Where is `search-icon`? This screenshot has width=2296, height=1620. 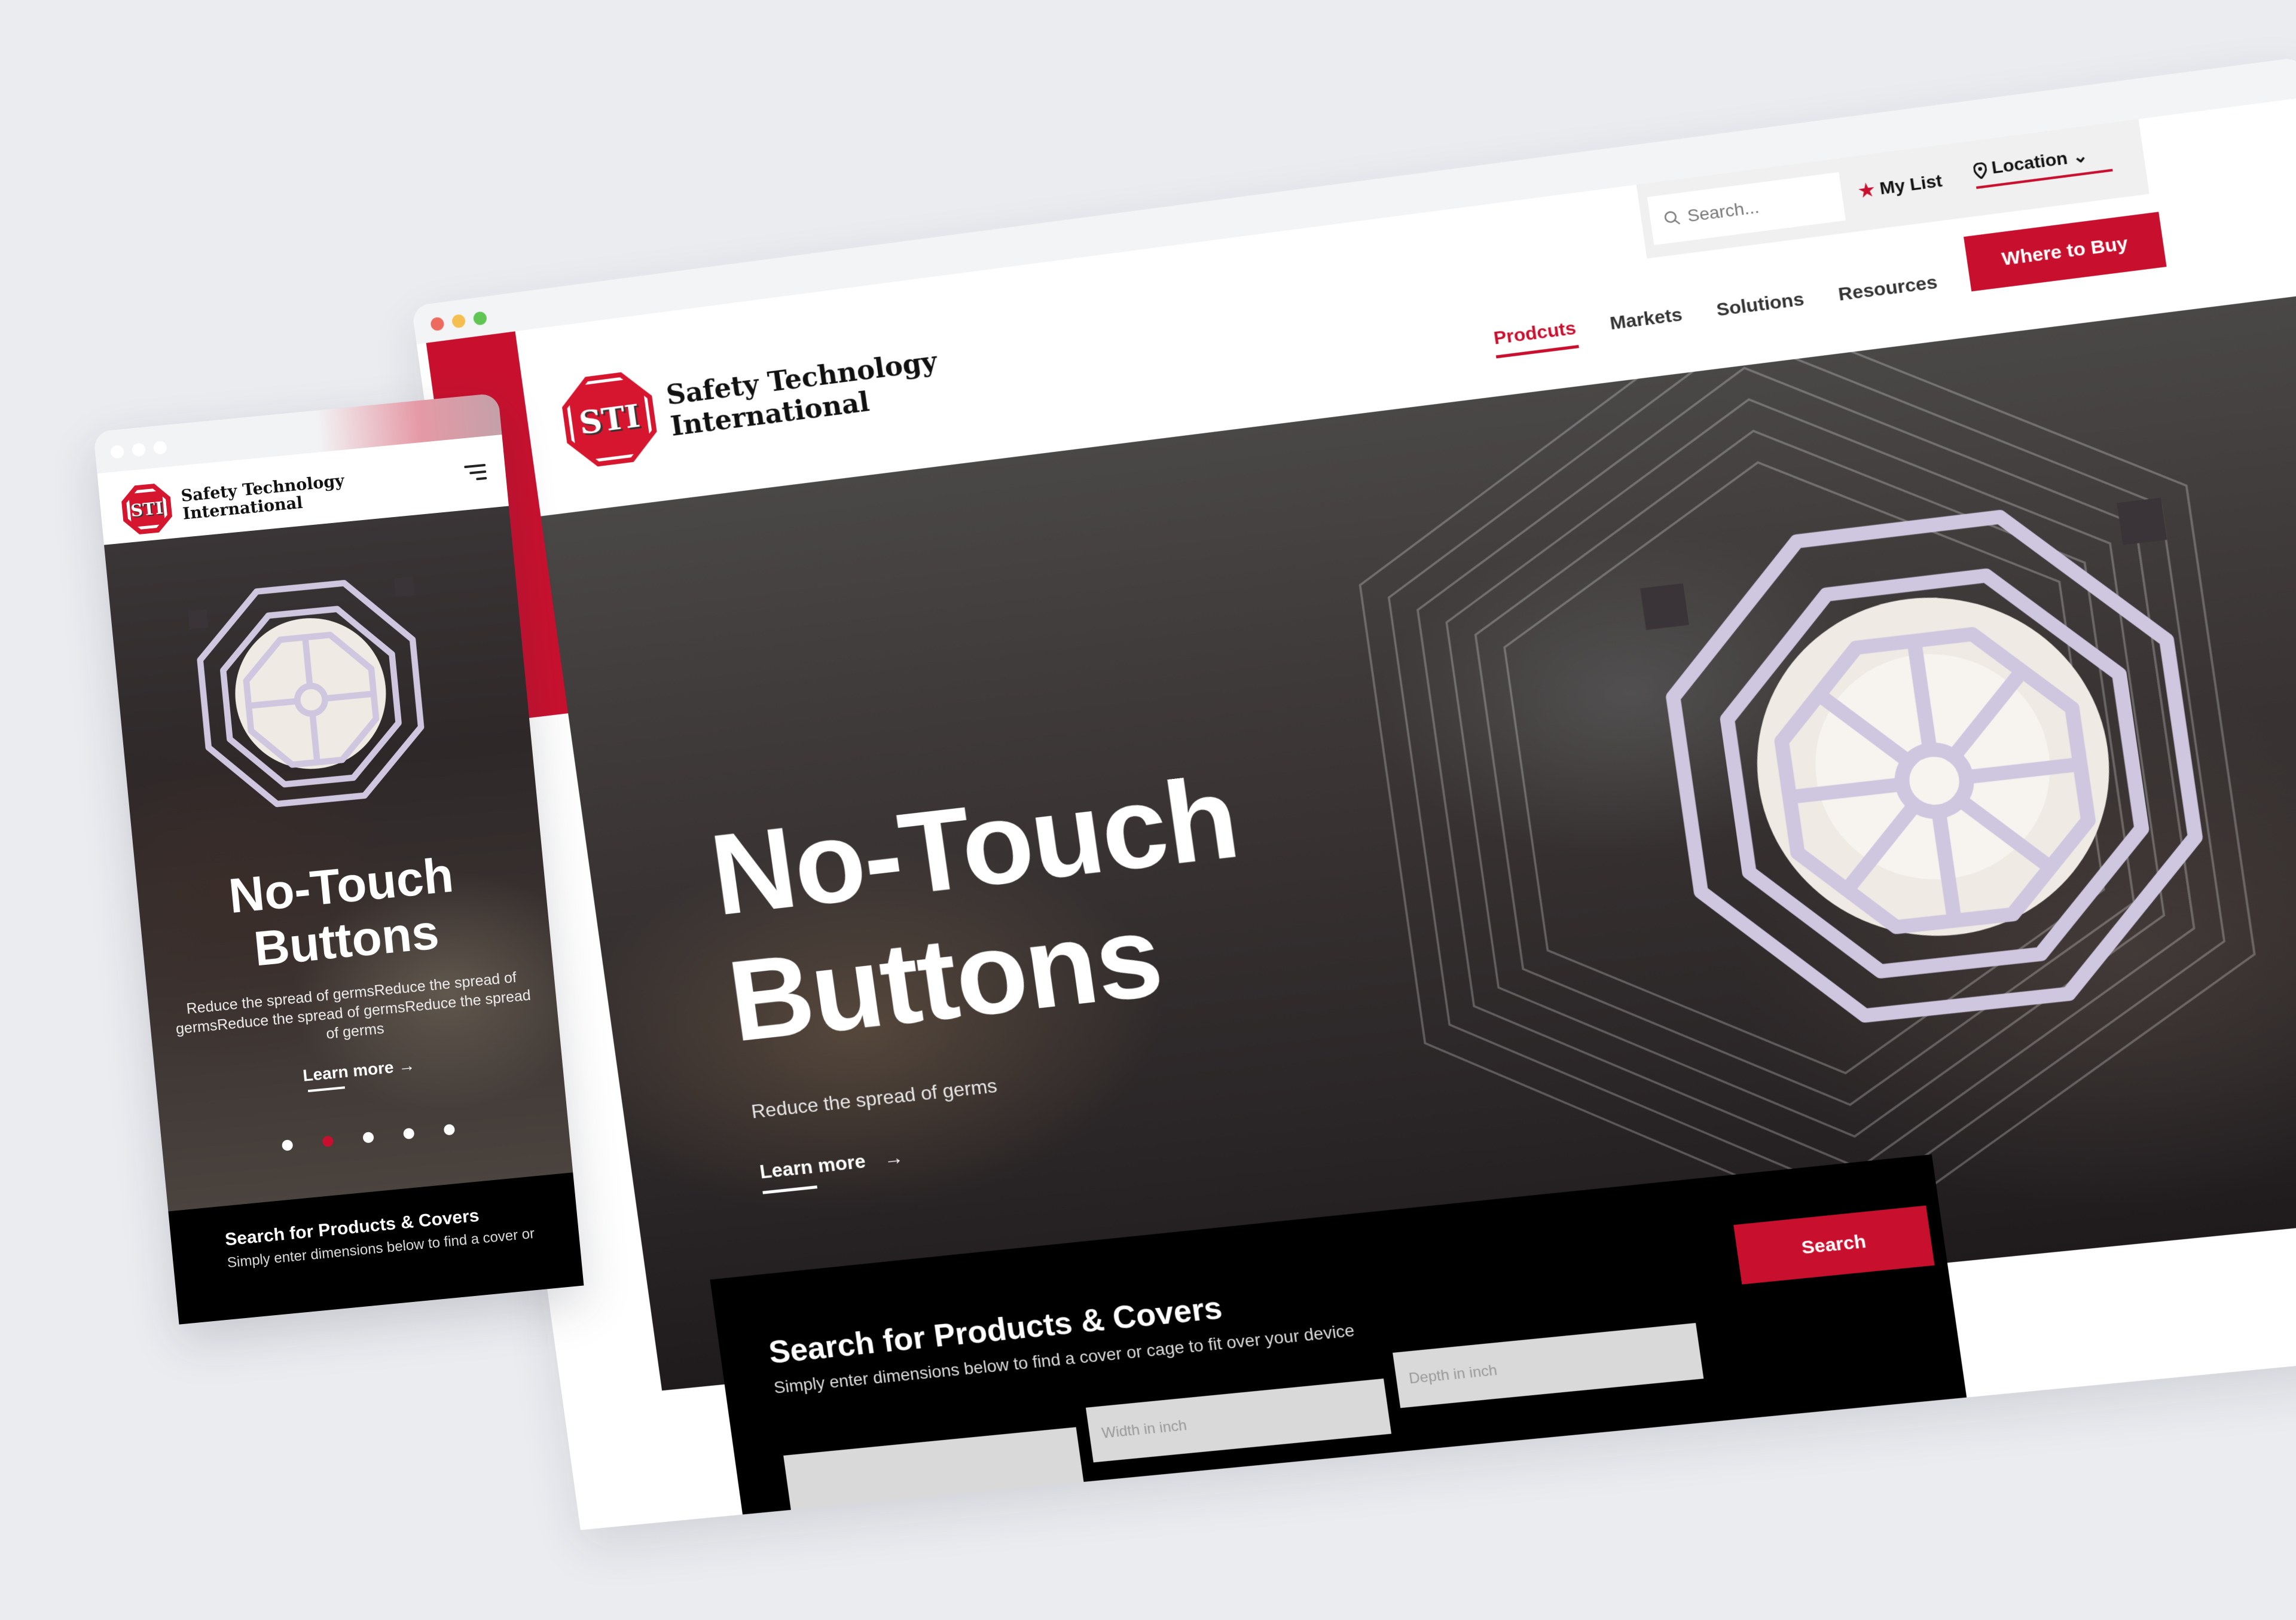 search-icon is located at coordinates (1672, 219).